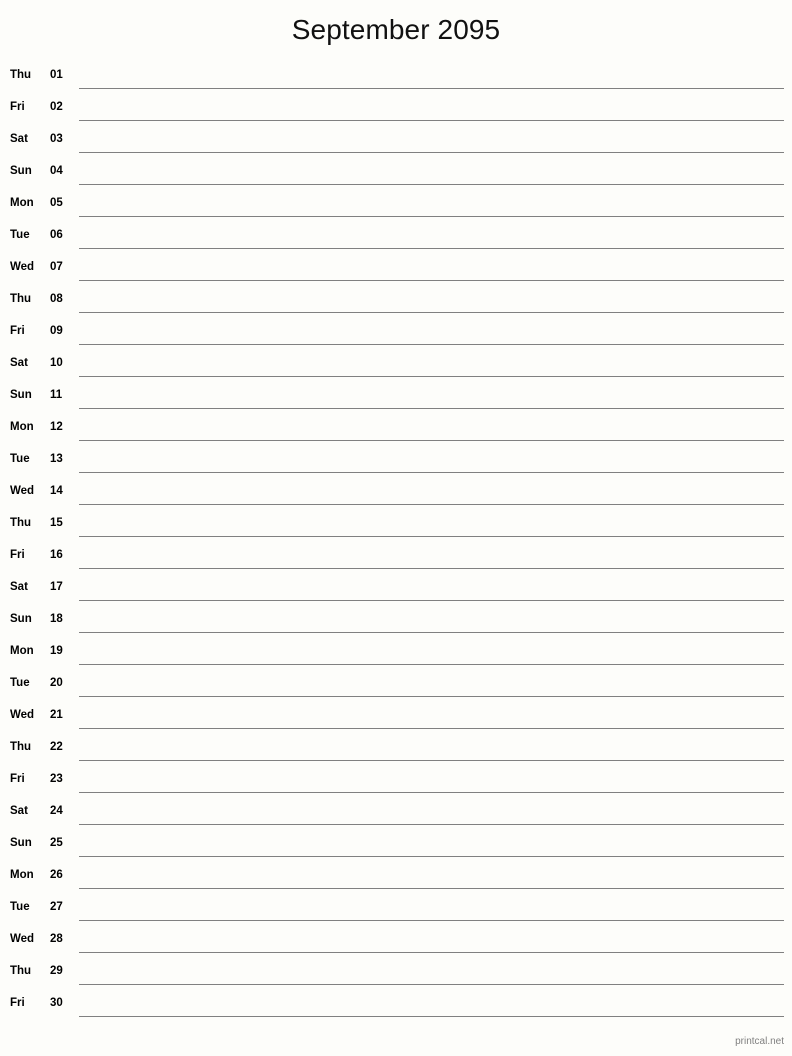  What do you see at coordinates (56, 651) in the screenshot?
I see `day-number-label: 19` at bounding box center [56, 651].